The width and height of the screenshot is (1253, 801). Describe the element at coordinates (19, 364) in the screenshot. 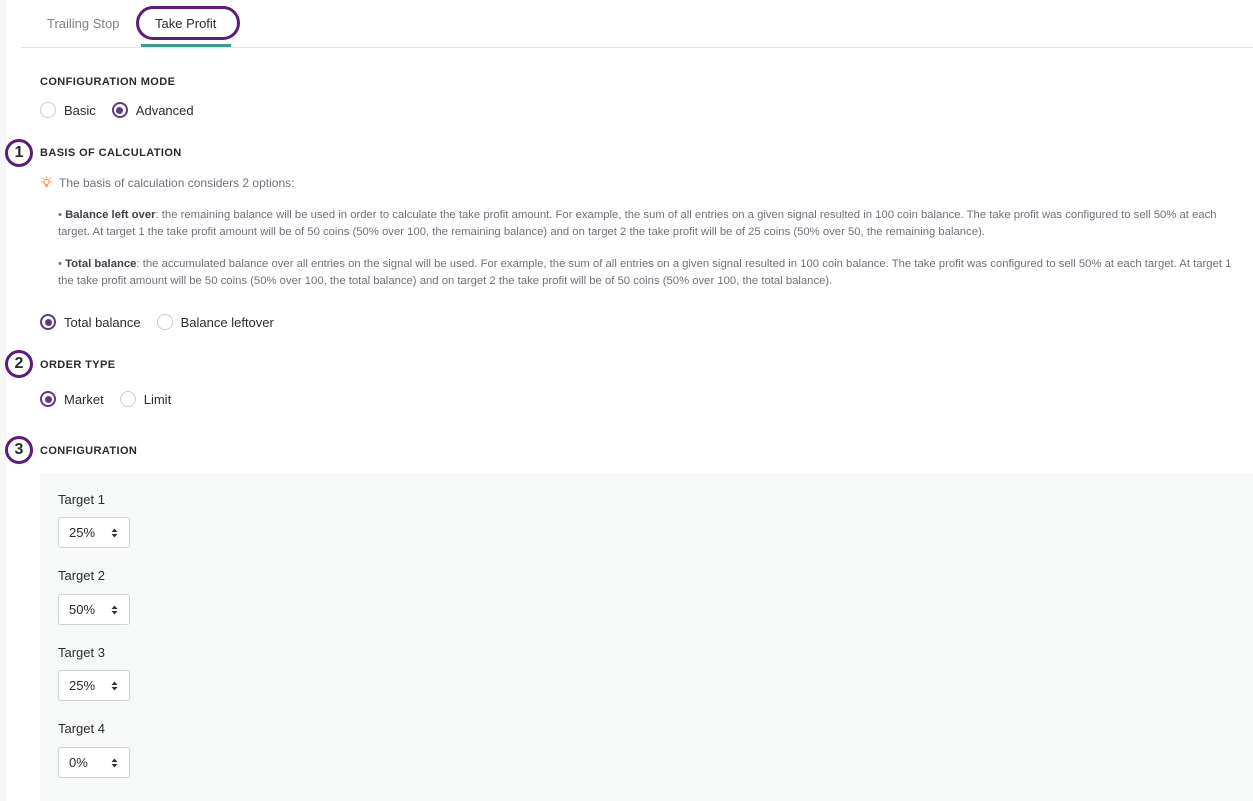

I see `step-marker-2: 2` at that location.